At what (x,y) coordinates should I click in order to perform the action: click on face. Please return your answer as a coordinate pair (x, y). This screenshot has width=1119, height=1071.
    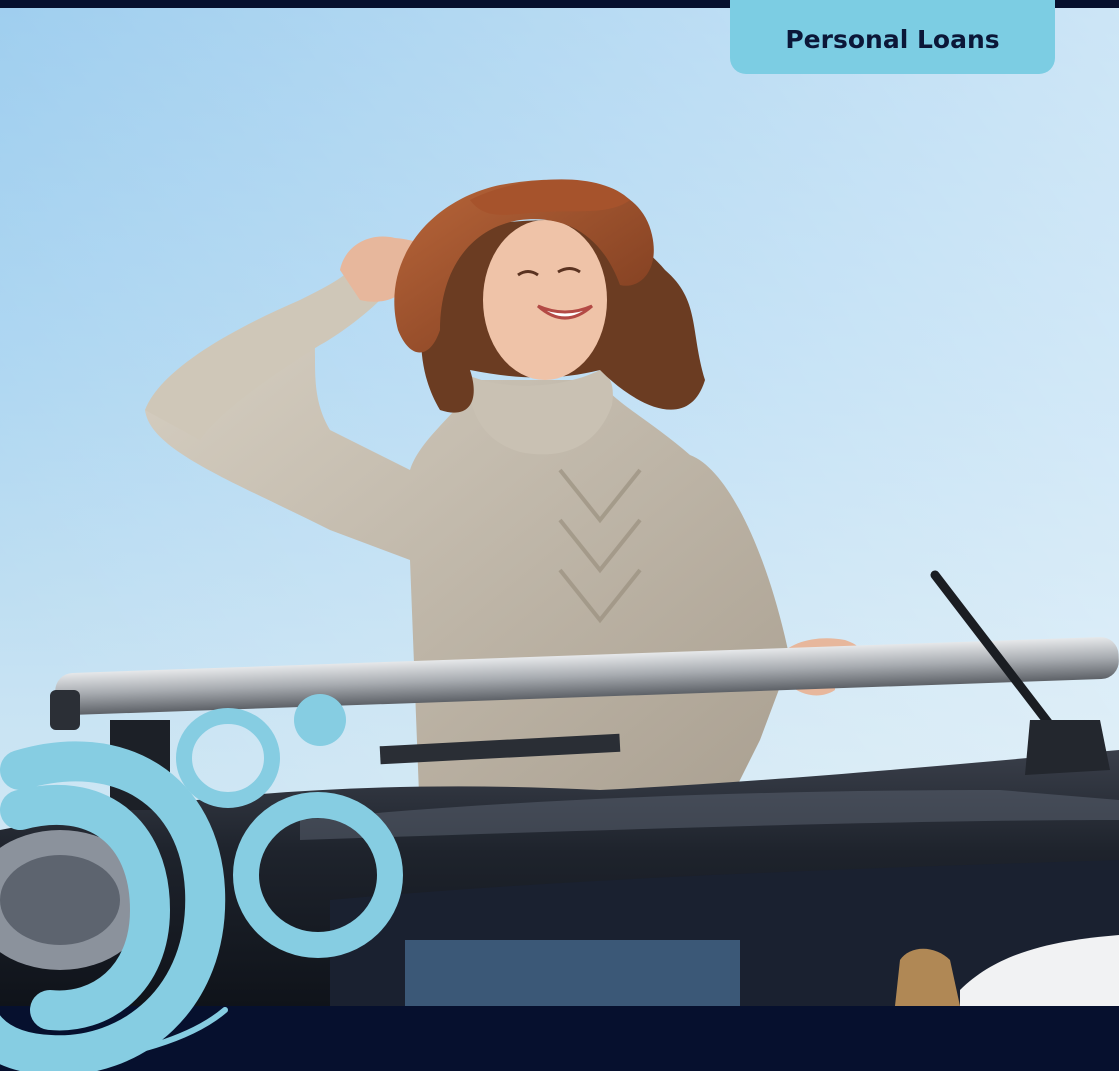
    Looking at the image, I should click on (545, 300).